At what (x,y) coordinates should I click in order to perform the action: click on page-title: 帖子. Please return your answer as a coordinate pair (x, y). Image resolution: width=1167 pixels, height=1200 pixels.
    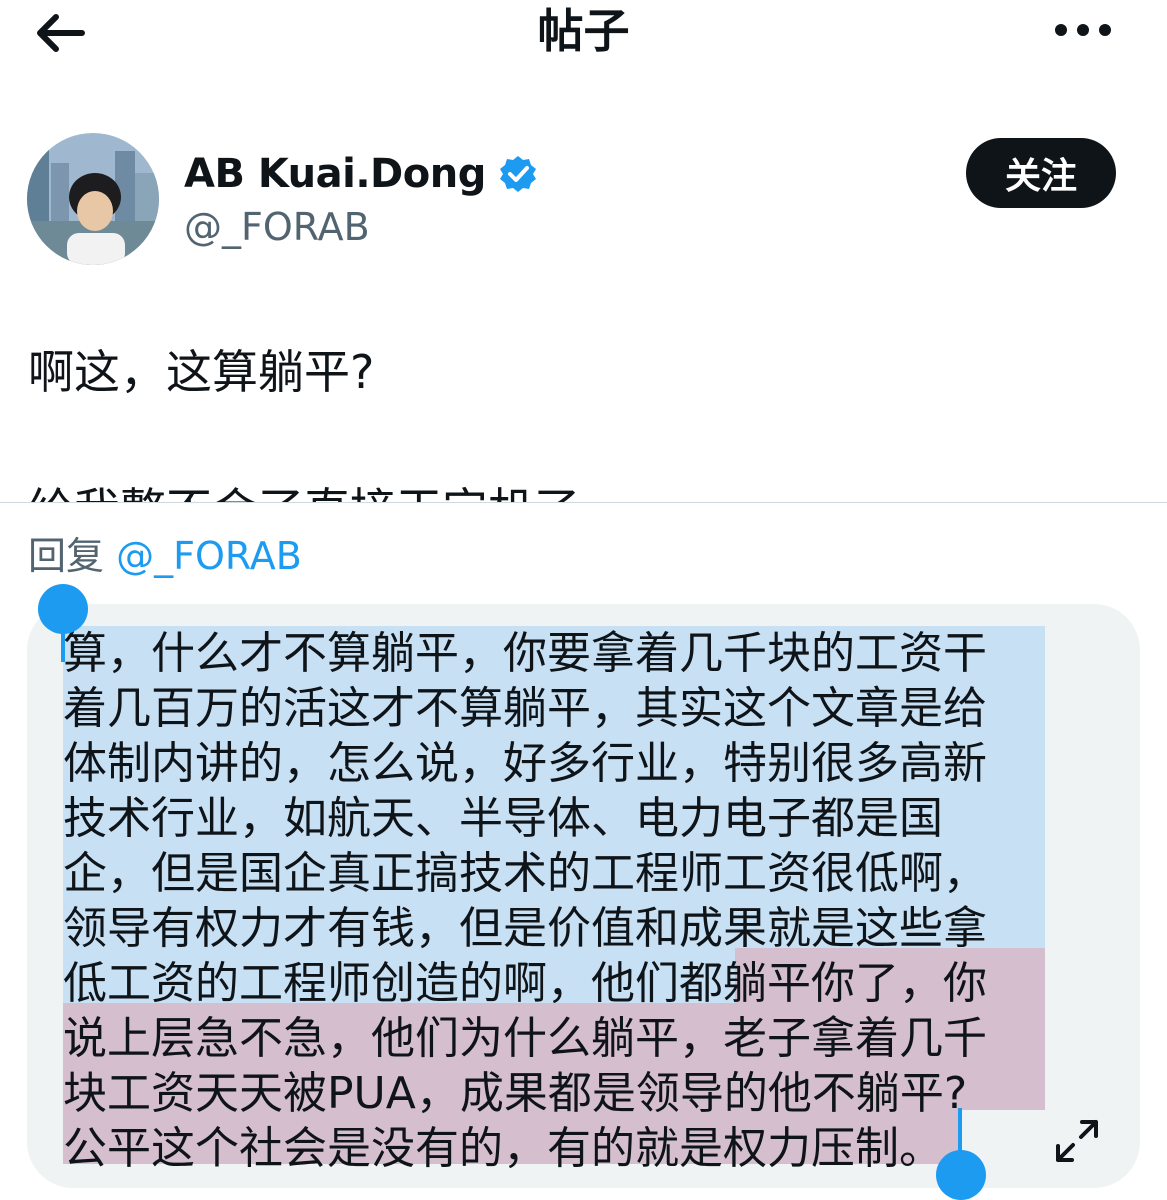
    Looking at the image, I should click on (583, 31).